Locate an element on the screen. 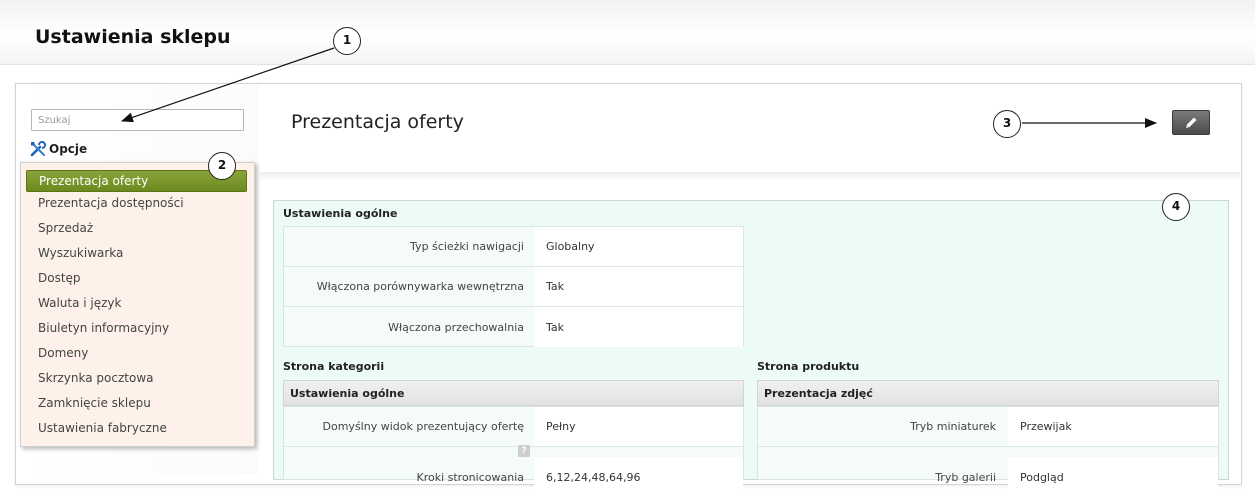 This screenshot has width=1255, height=497. content-title: Prezentacja oferty is located at coordinates (377, 122).